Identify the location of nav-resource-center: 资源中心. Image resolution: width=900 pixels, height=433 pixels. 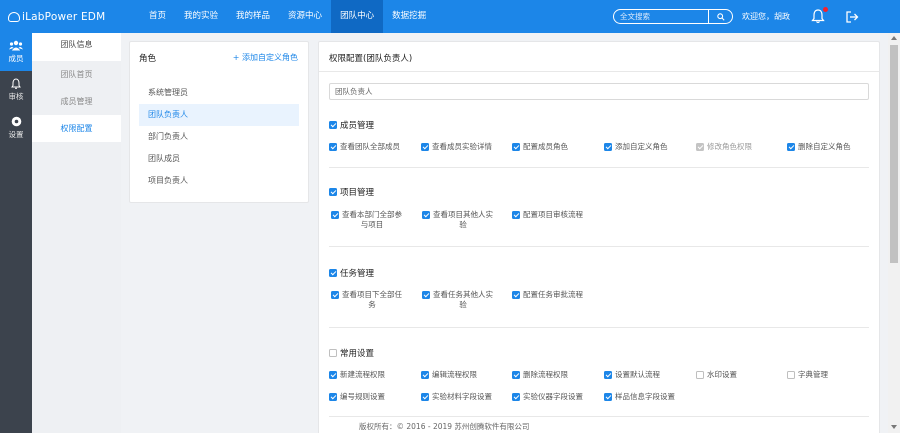
(305, 16).